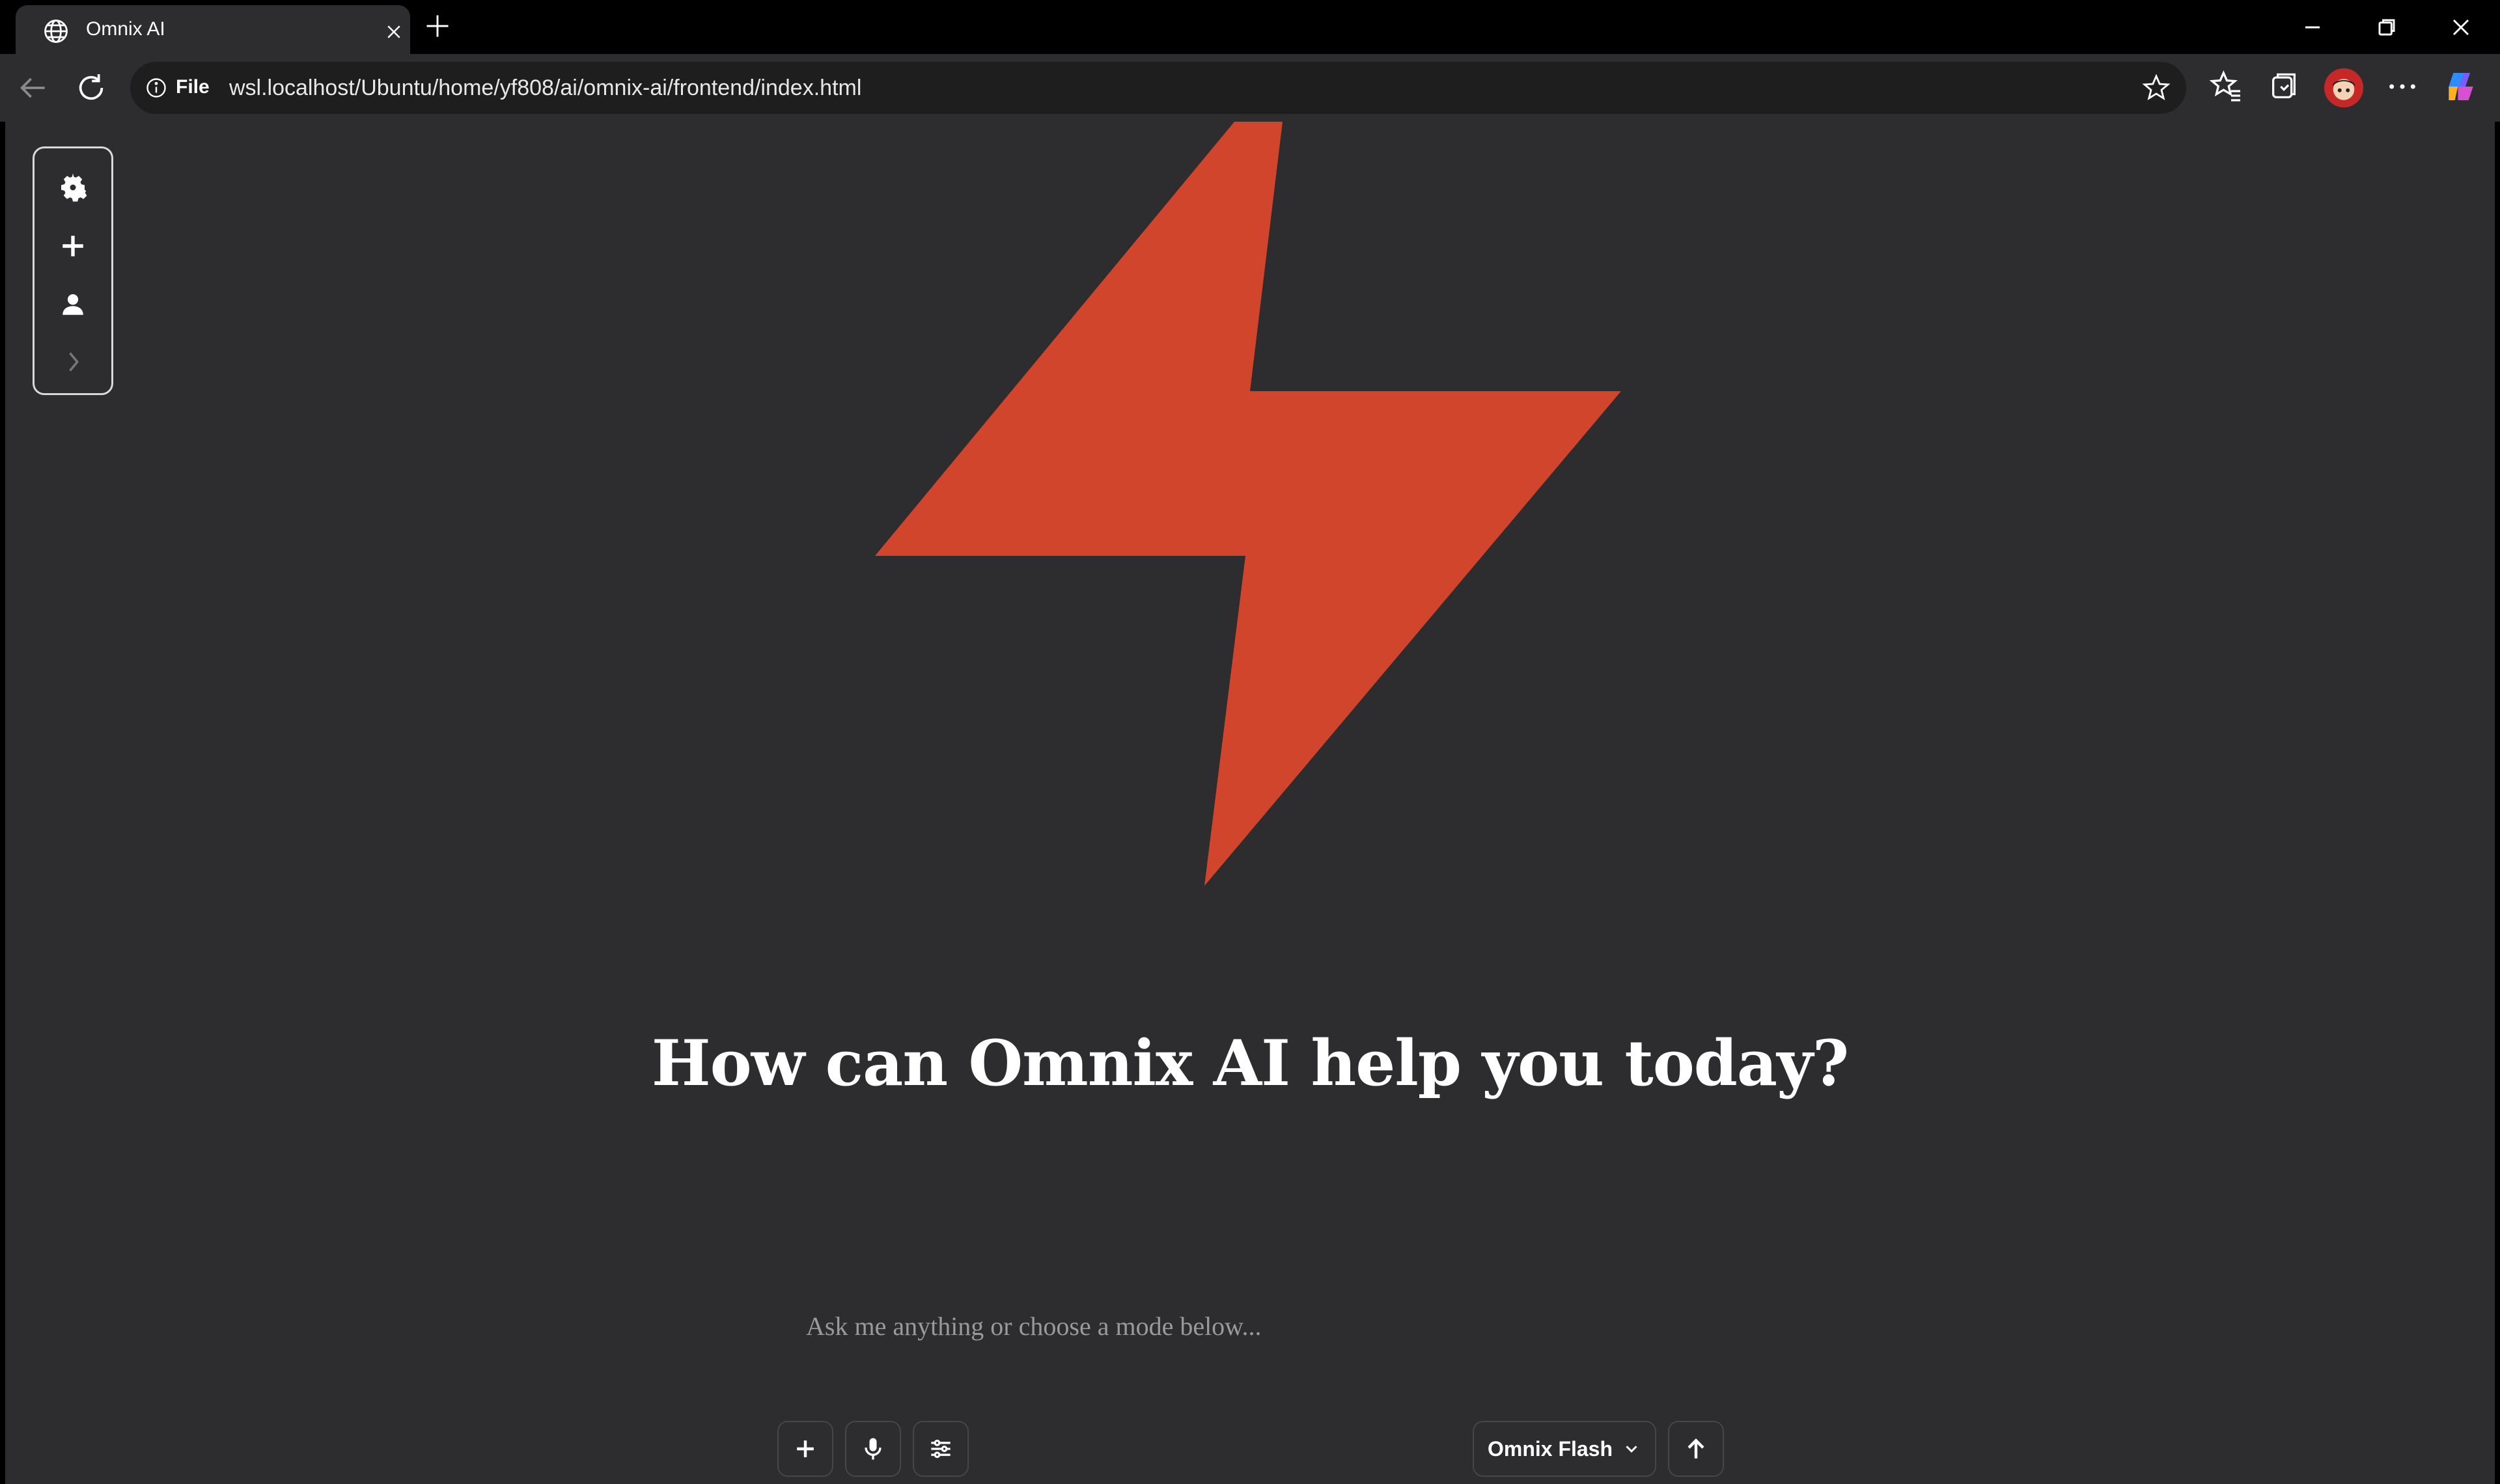 The height and width of the screenshot is (1484, 2500). I want to click on collections-icon, so click(2284, 86).